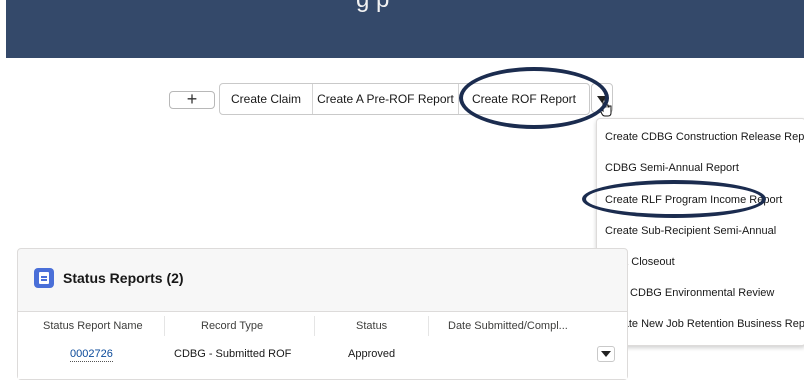 This screenshot has width=804, height=380. What do you see at coordinates (93, 326) in the screenshot?
I see `column-header-status-report-name: Status Report Name` at bounding box center [93, 326].